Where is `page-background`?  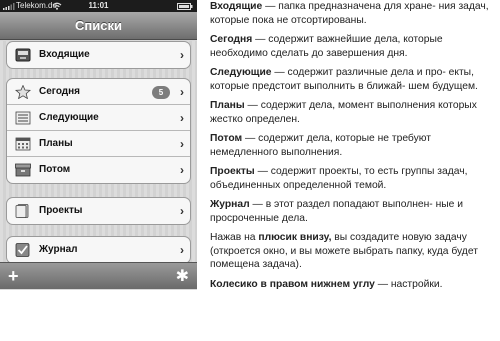
page-background is located at coordinates (98, 315).